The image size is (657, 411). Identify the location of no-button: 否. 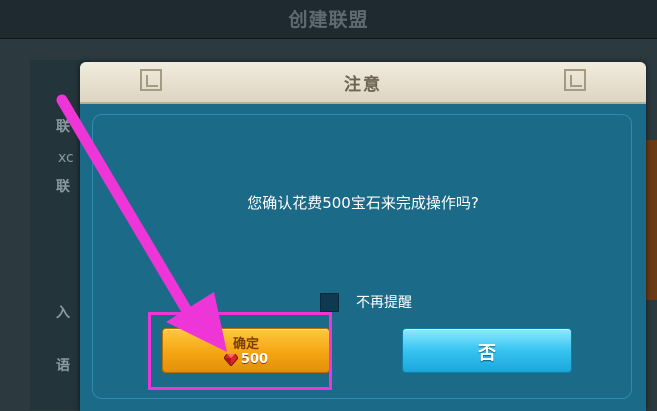
(487, 350).